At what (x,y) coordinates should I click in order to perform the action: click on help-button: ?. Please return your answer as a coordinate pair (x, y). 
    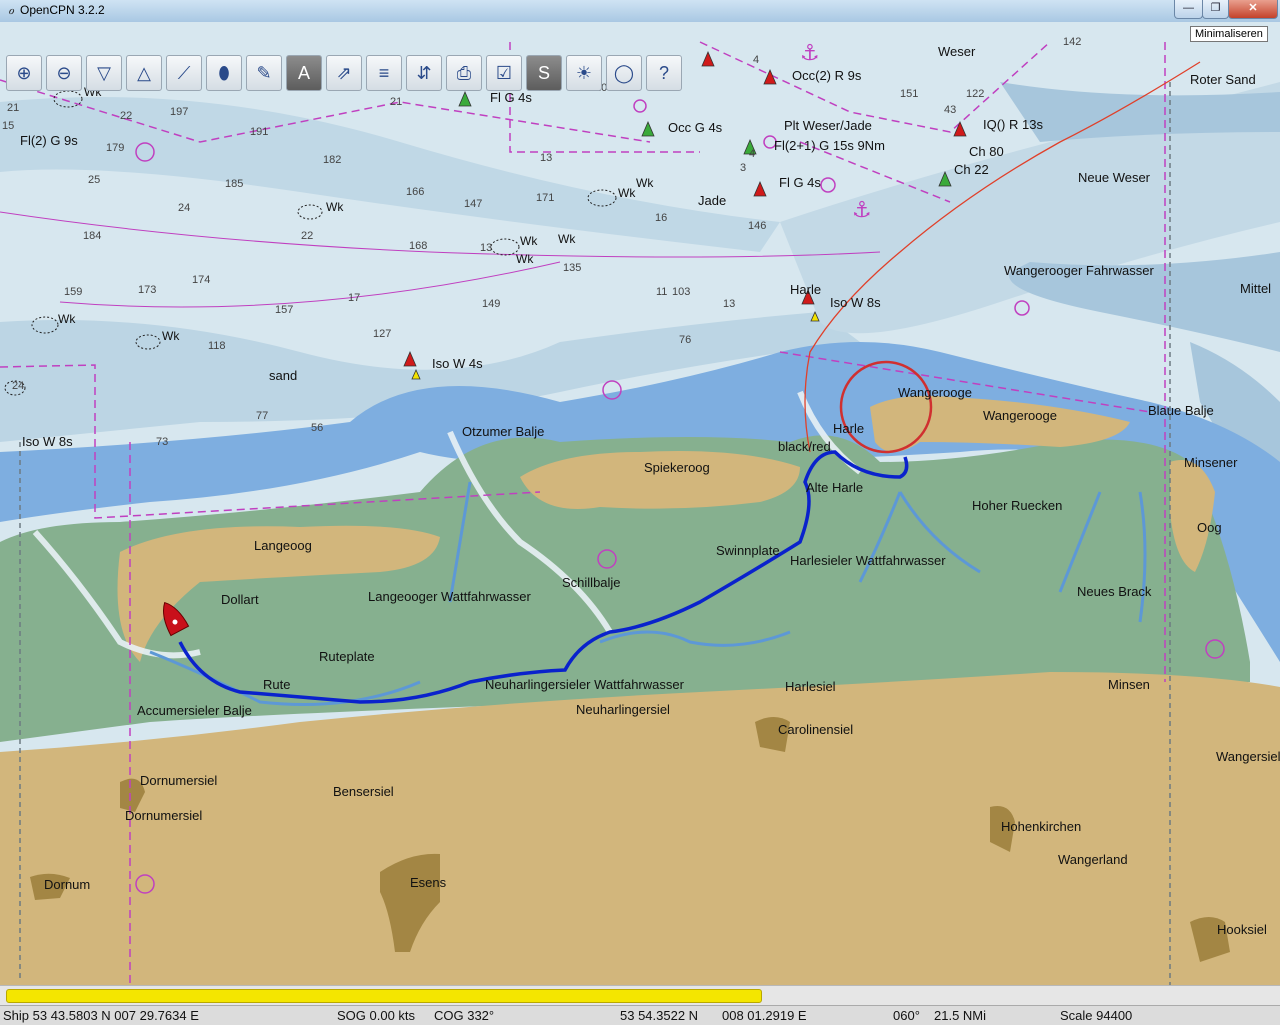
    Looking at the image, I should click on (664, 73).